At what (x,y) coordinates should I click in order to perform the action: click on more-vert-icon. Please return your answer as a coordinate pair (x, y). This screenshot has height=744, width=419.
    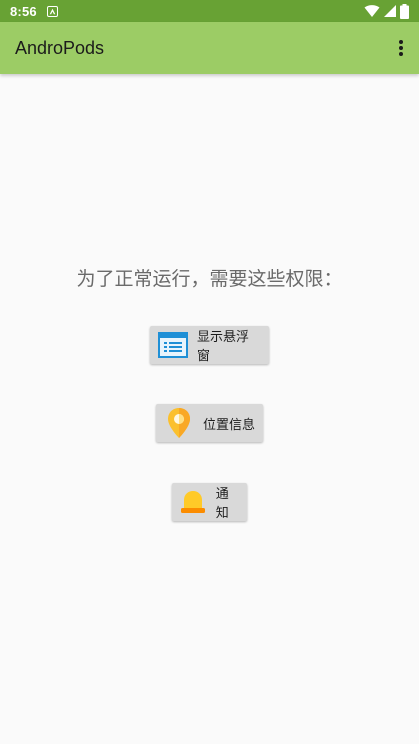
    Looking at the image, I should click on (401, 48).